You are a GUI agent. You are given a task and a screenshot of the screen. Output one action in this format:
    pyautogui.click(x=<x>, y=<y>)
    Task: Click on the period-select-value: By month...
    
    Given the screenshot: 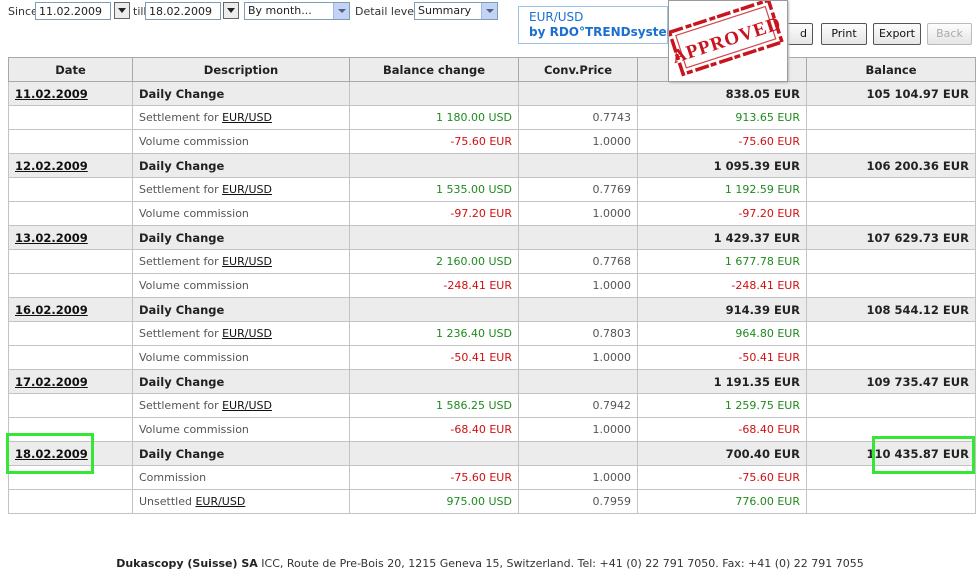 What is the action you would take?
    pyautogui.click(x=280, y=10)
    